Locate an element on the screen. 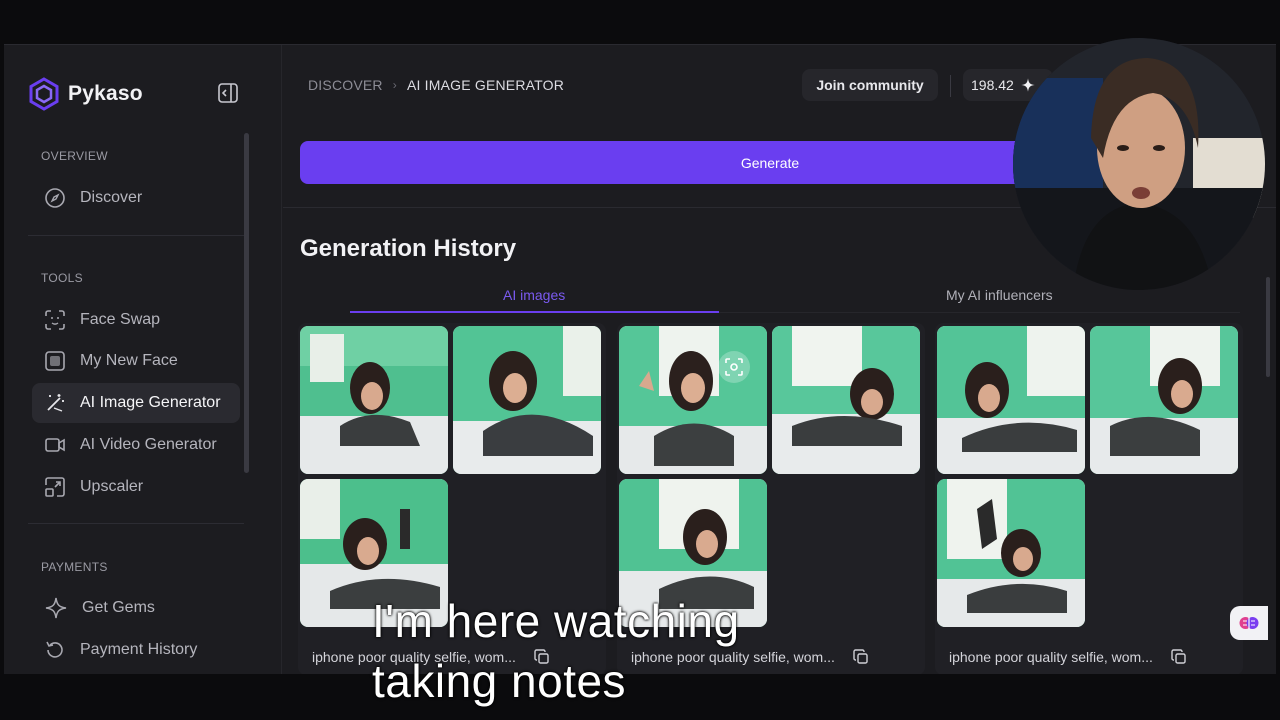 The image size is (1280, 720). sidebar-item-ai-image-generator: AI Image Generator is located at coordinates (136, 403).